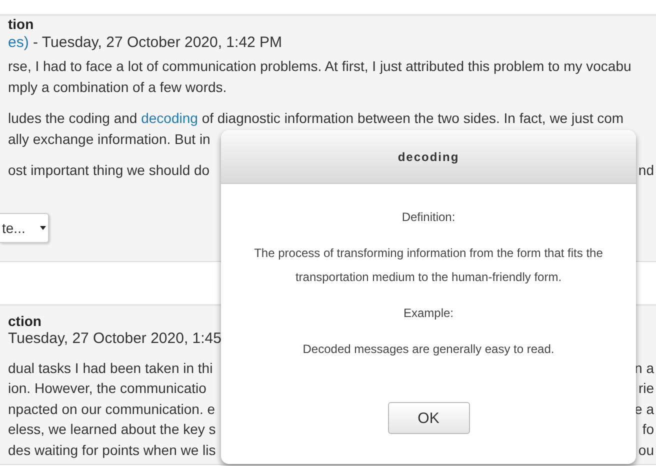 Image resolution: width=656 pixels, height=466 pixels. I want to click on text-link: es), so click(18, 42).